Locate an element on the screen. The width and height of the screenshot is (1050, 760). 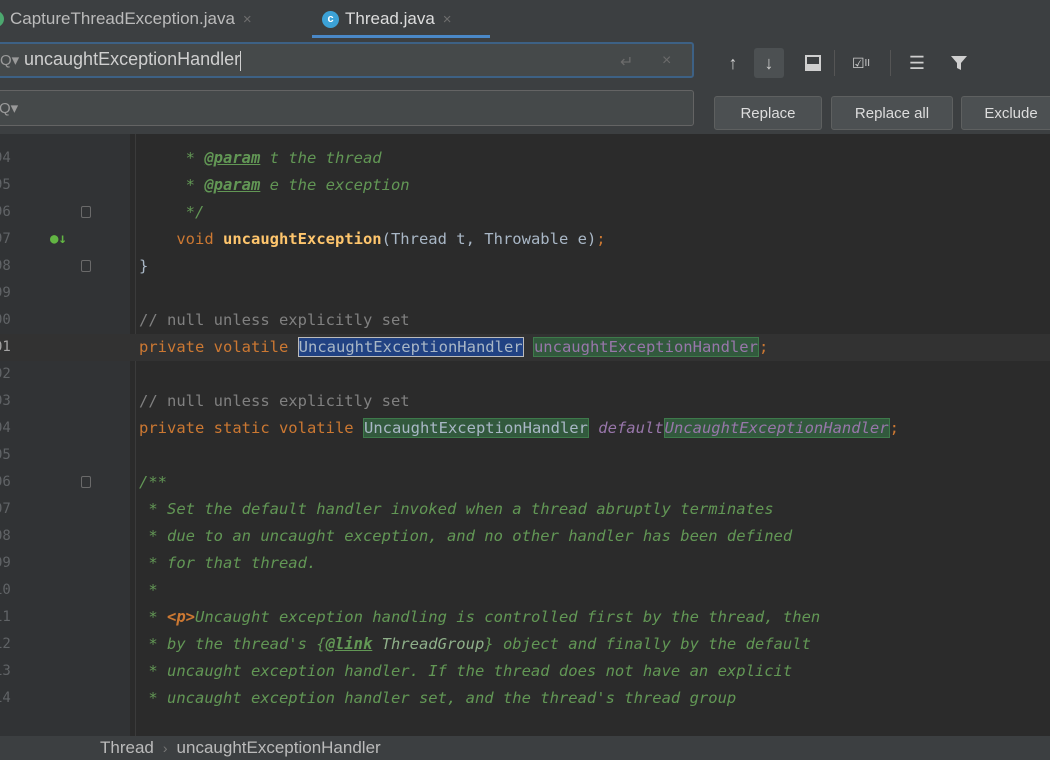
line-number: 09 is located at coordinates (5, 563).